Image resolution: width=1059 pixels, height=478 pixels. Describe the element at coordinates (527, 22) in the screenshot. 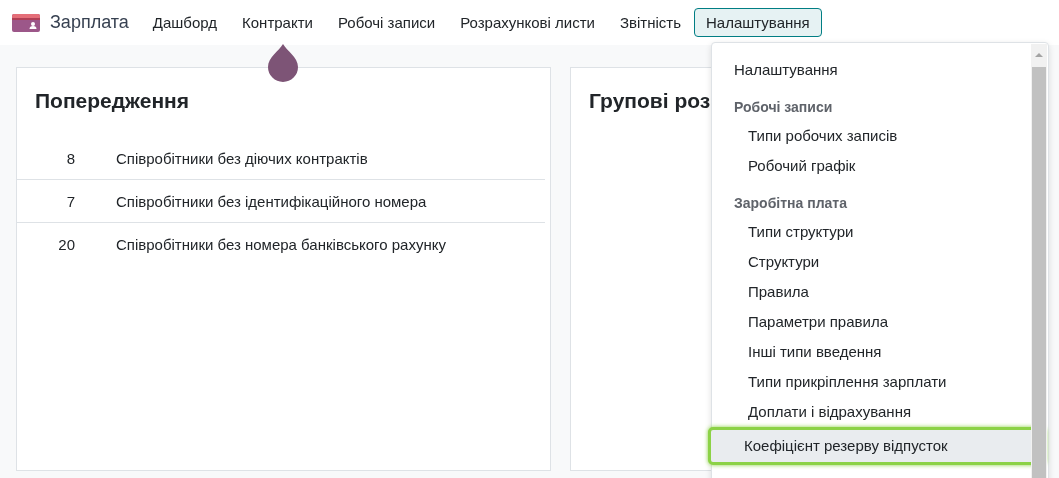

I see `nav-menu-item: Розрахункові листи` at that location.